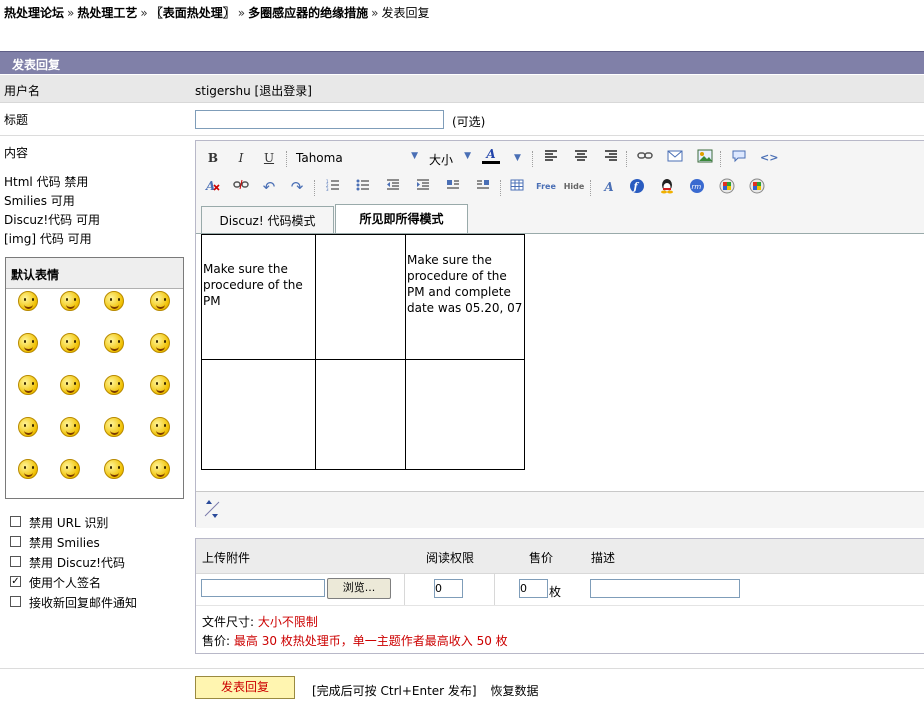 Image resolution: width=924 pixels, height=705 pixels. What do you see at coordinates (269, 158) in the screenshot?
I see `underline-button: U` at bounding box center [269, 158].